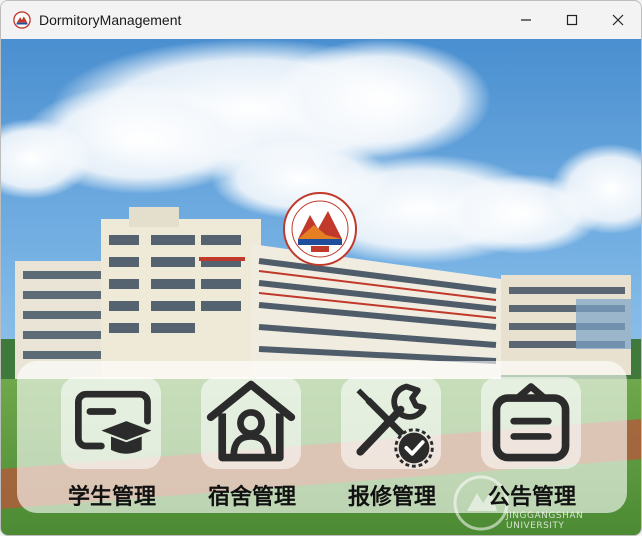 This screenshot has width=642, height=536. What do you see at coordinates (251, 421) in the screenshot?
I see `house-person-icon` at bounding box center [251, 421].